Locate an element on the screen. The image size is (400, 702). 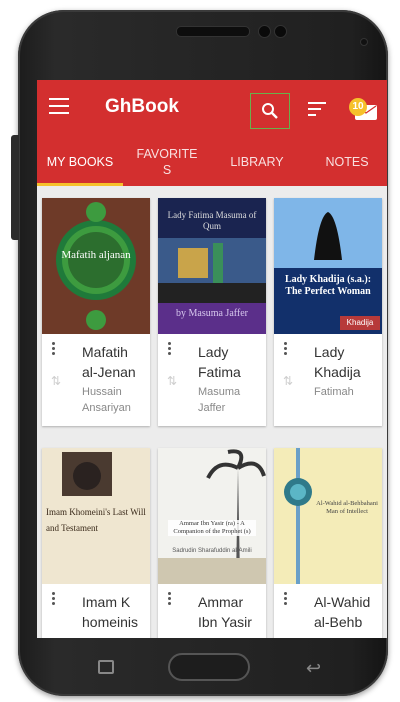
book-title: Mafatih al-Jenan is located at coordinates (109, 362).